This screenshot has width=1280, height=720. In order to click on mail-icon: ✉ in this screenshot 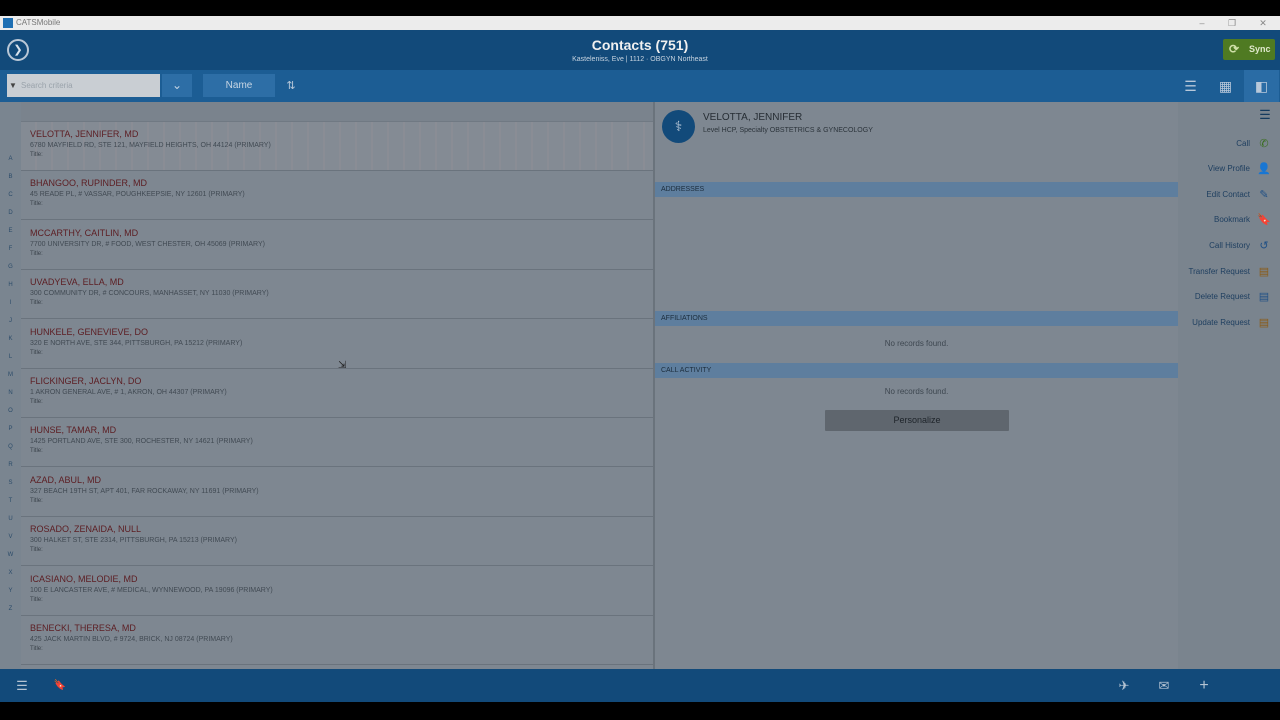, I will do `click(1164, 686)`.